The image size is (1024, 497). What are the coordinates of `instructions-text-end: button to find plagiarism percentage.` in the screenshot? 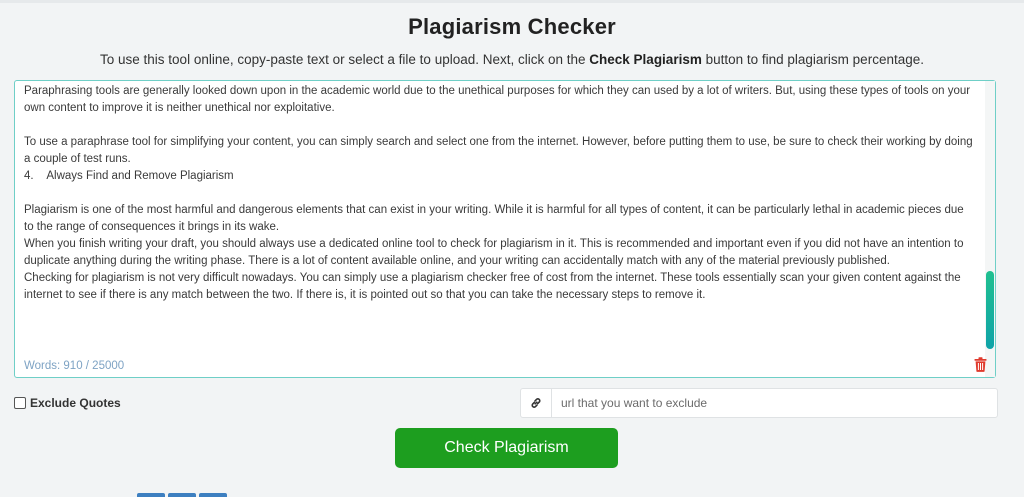 It's located at (812, 59).